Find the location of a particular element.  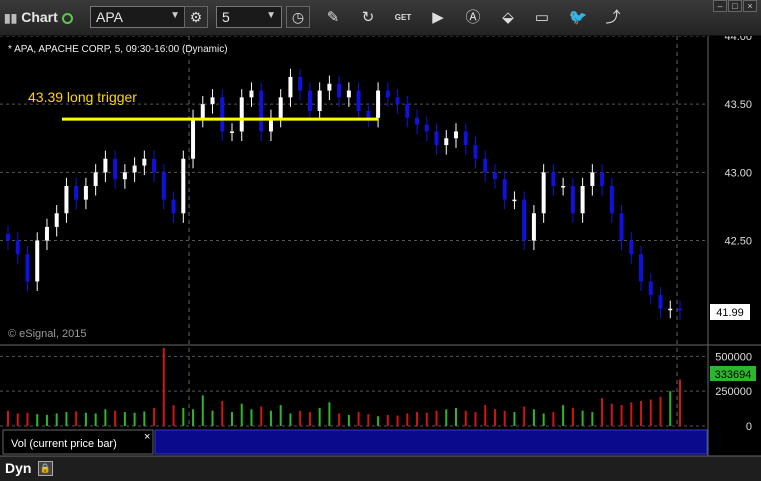

link-status-icon is located at coordinates (67, 18).